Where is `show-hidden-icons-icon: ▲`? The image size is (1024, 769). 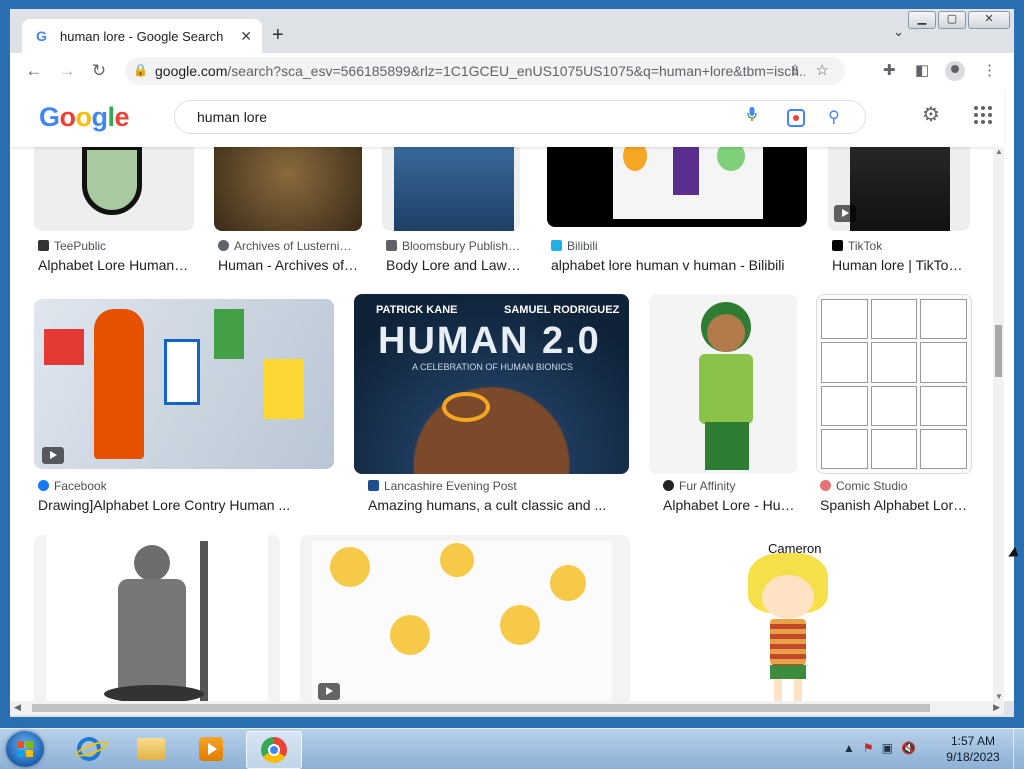 show-hidden-icons-icon: ▲ is located at coordinates (849, 748).